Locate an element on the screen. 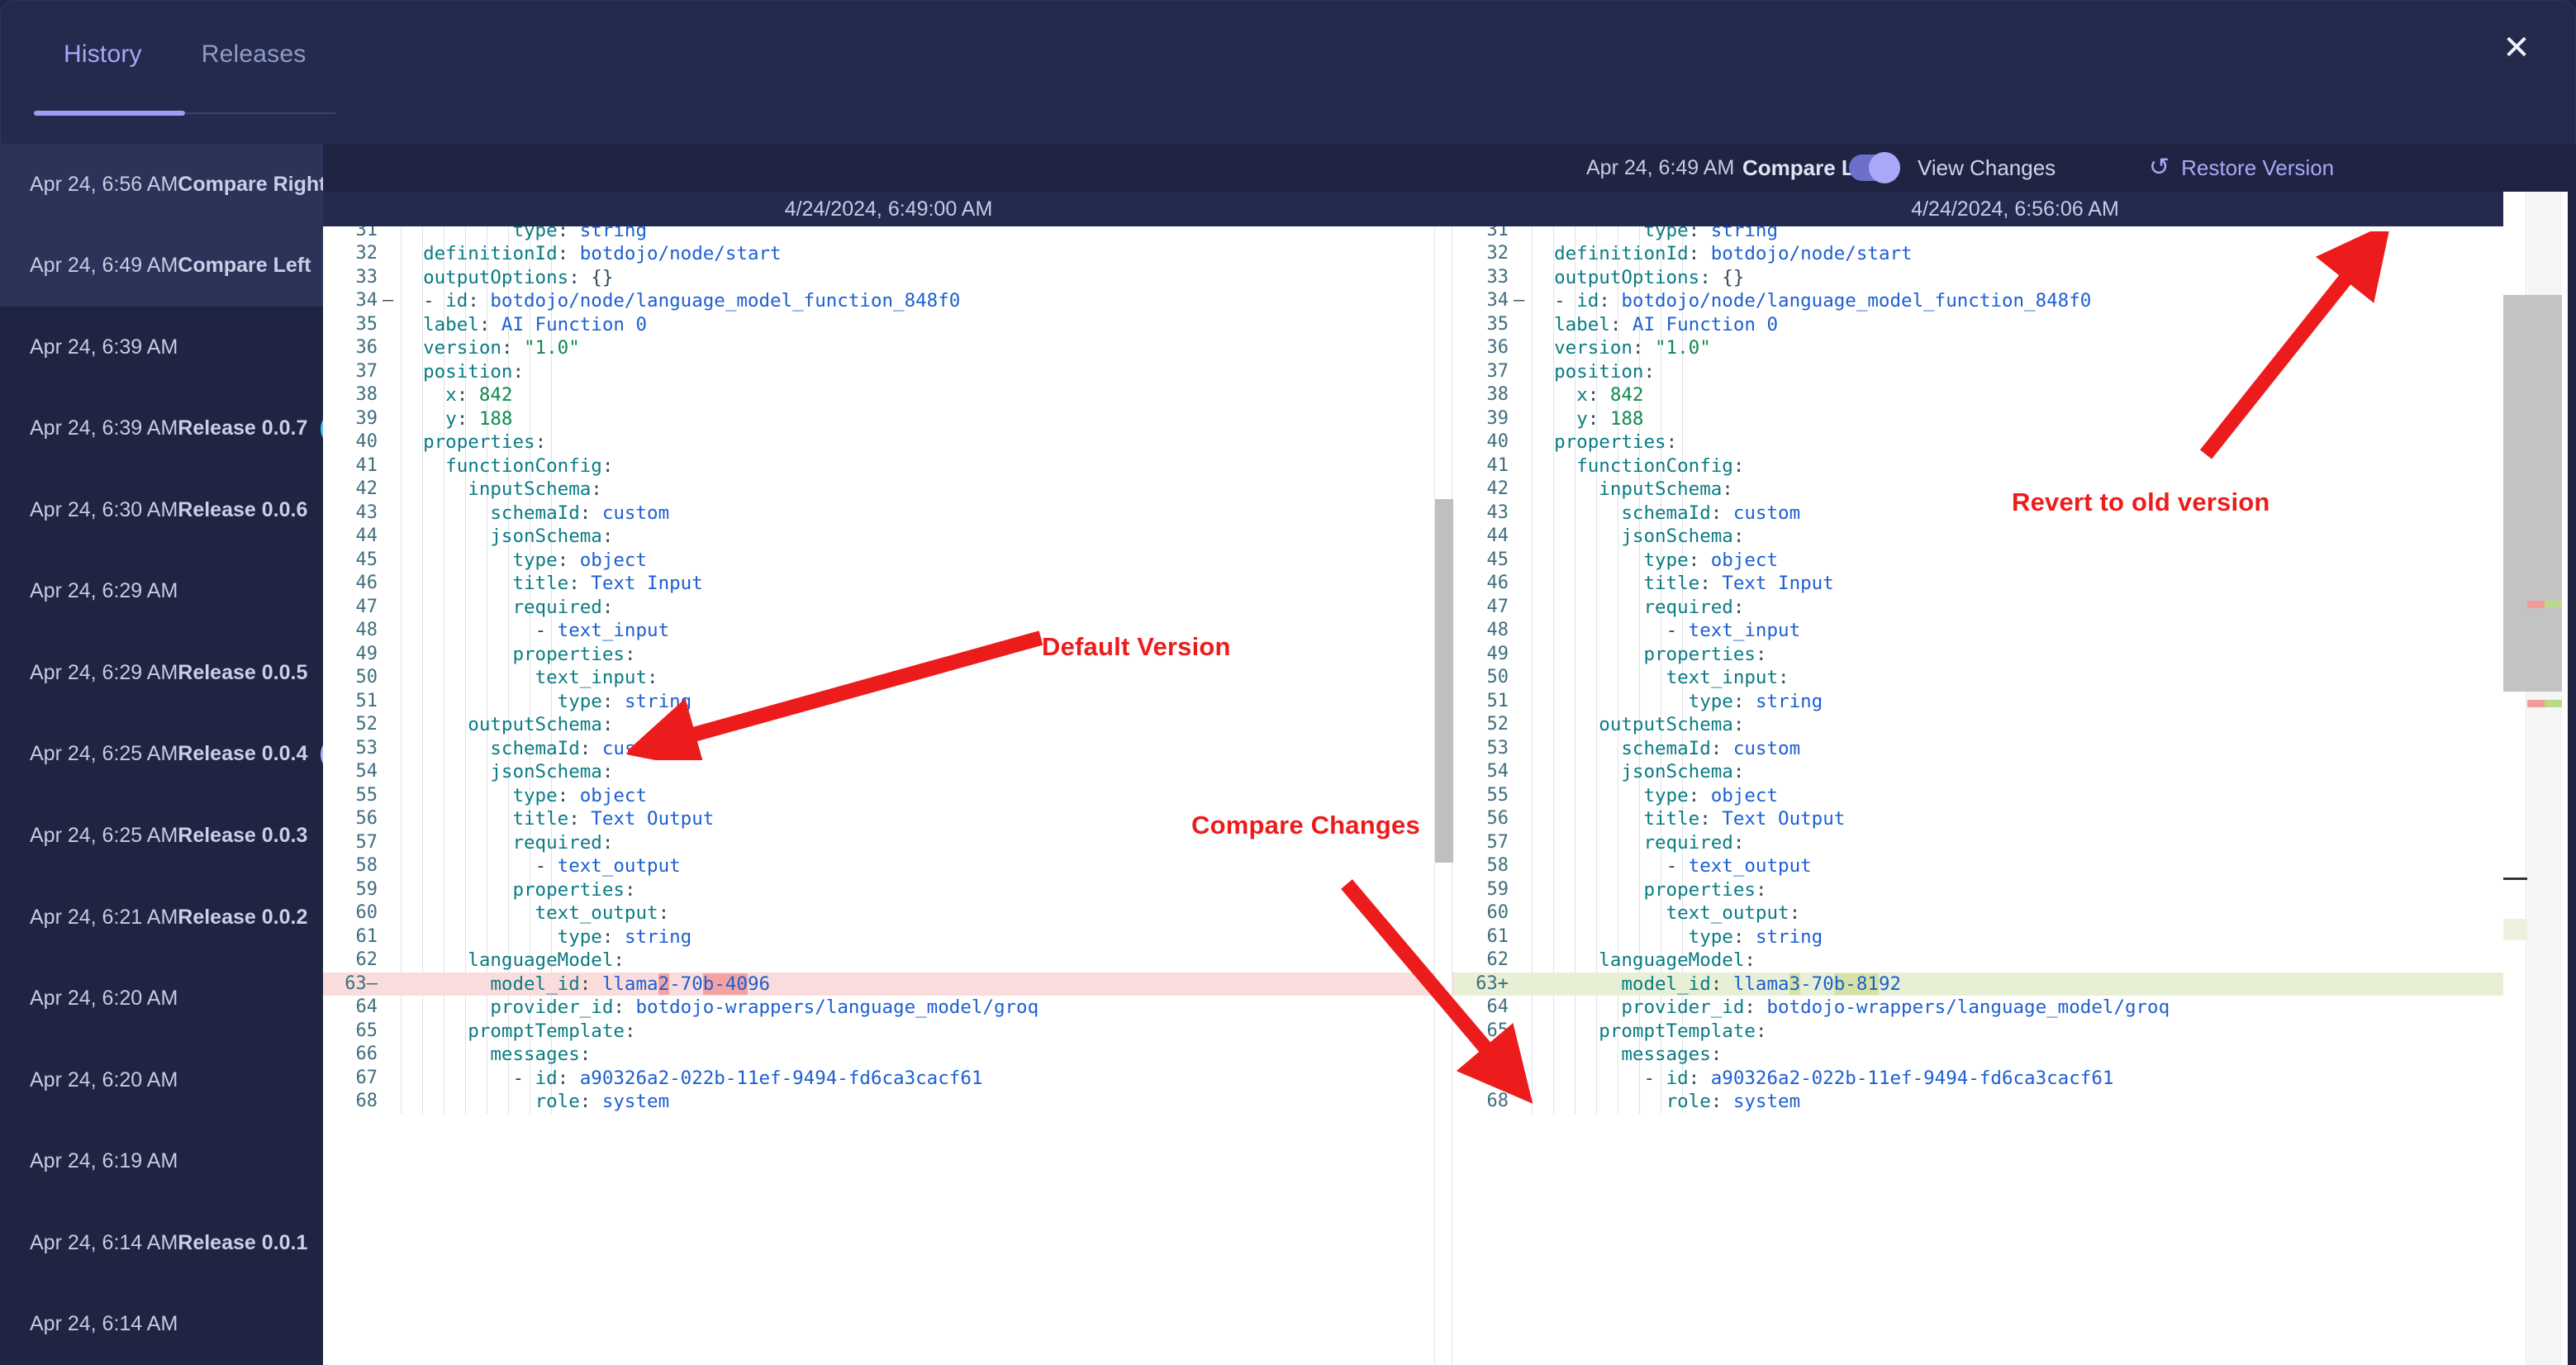 This screenshot has height=1365, width=2576. history-row: Apr 24, 6:25 AMRelease 0.0.4default is located at coordinates (161, 755).